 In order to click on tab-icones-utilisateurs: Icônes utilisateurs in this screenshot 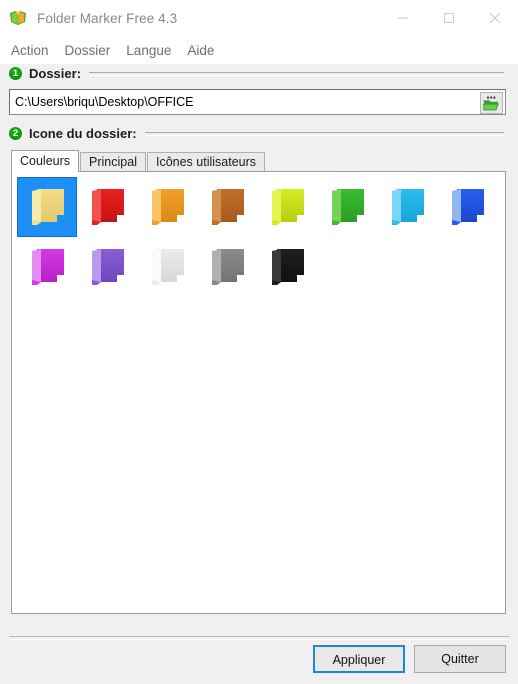, I will do `click(206, 162)`.